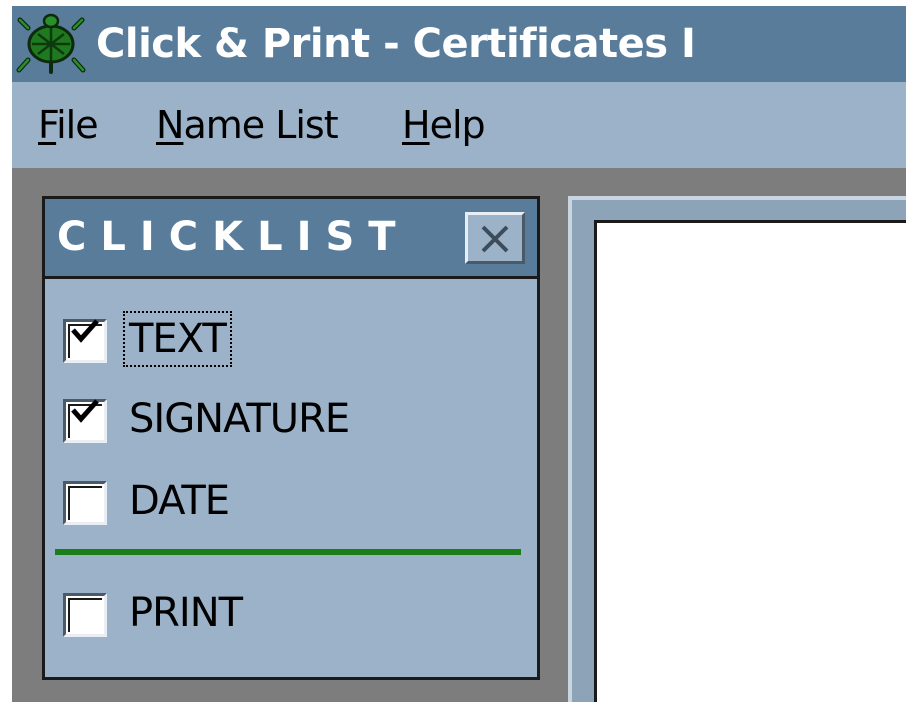  I want to click on turtle-app-icon, so click(51, 43).